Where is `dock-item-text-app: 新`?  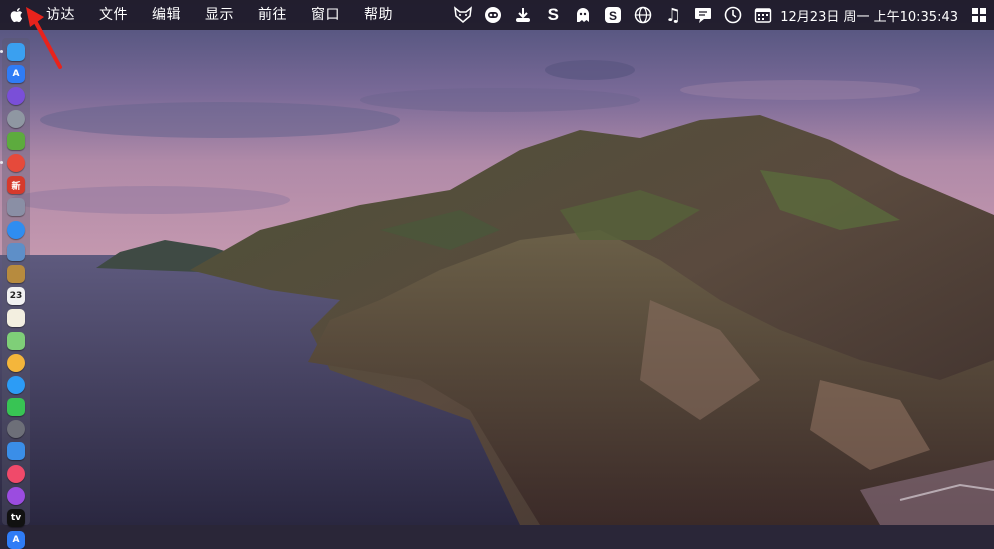 dock-item-text-app: 新 is located at coordinates (16, 185).